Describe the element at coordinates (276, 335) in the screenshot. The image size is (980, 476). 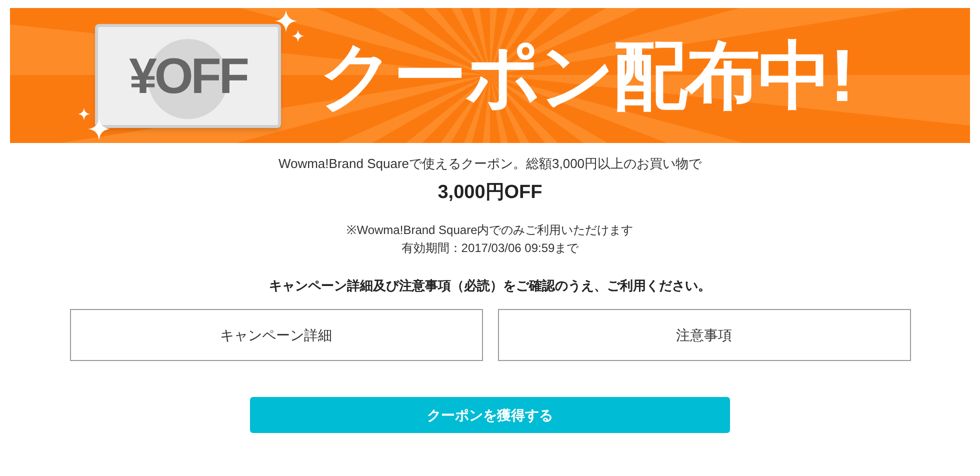
I see `link-button: キャンペーン詳細` at that location.